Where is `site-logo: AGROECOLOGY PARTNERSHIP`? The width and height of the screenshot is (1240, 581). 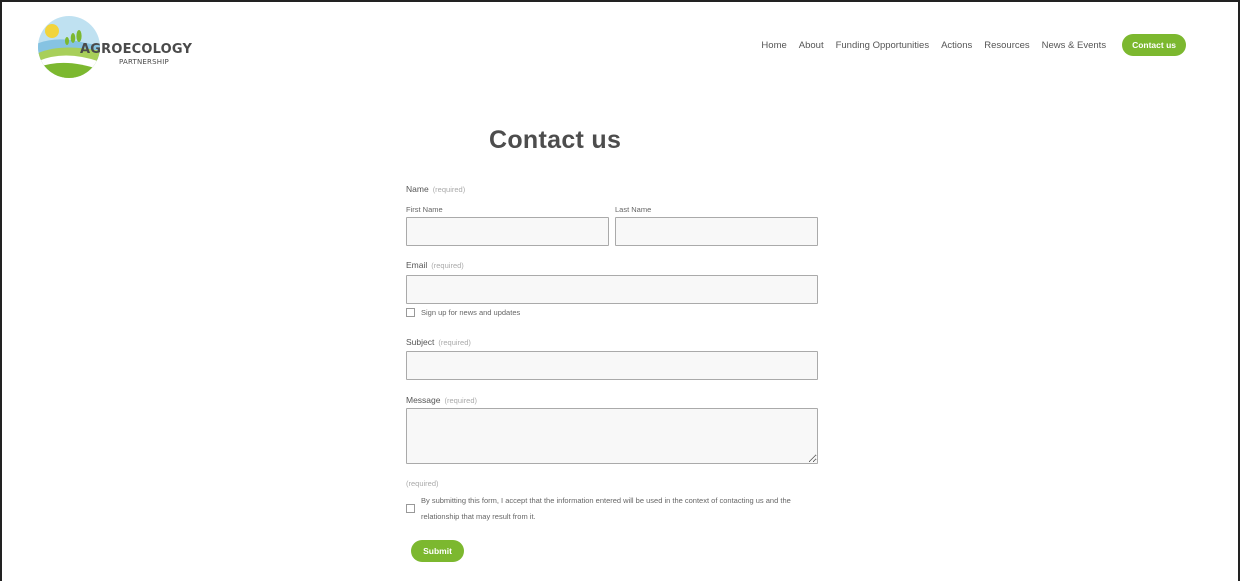 site-logo: AGROECOLOGY PARTNERSHIP is located at coordinates (114, 47).